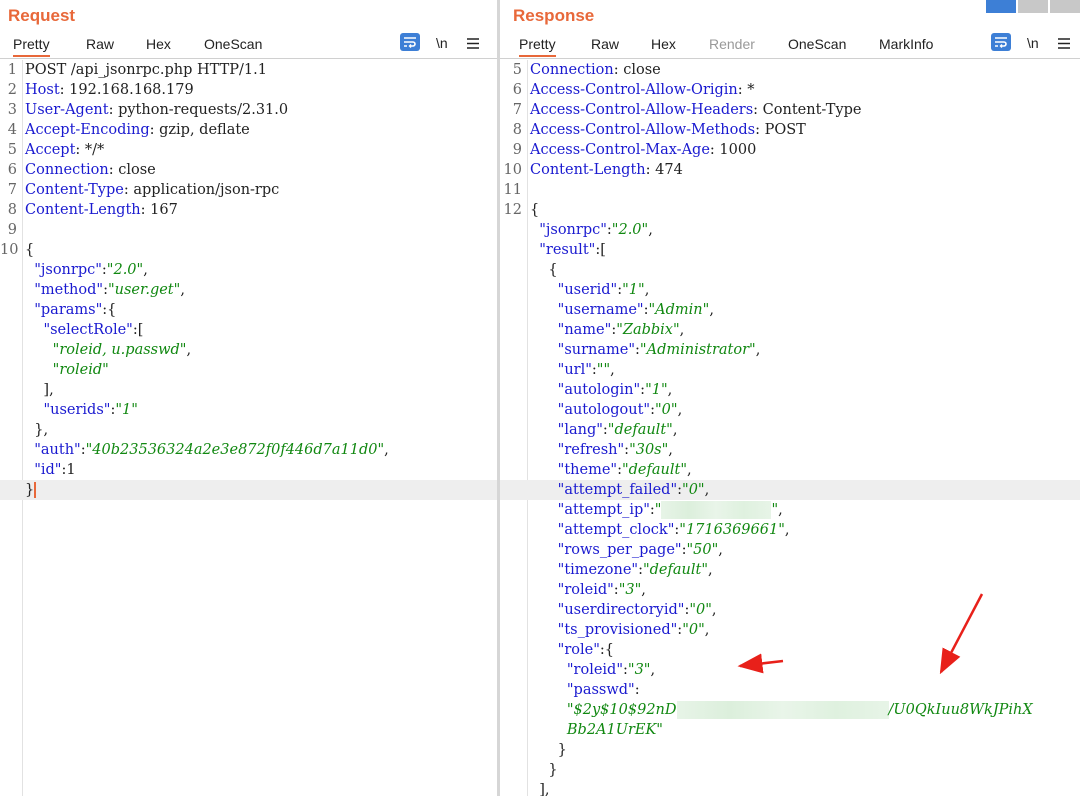 This screenshot has height=796, width=1080. I want to click on code-line: 9 Access-Control-Max-Age: 1000, so click(790, 150).